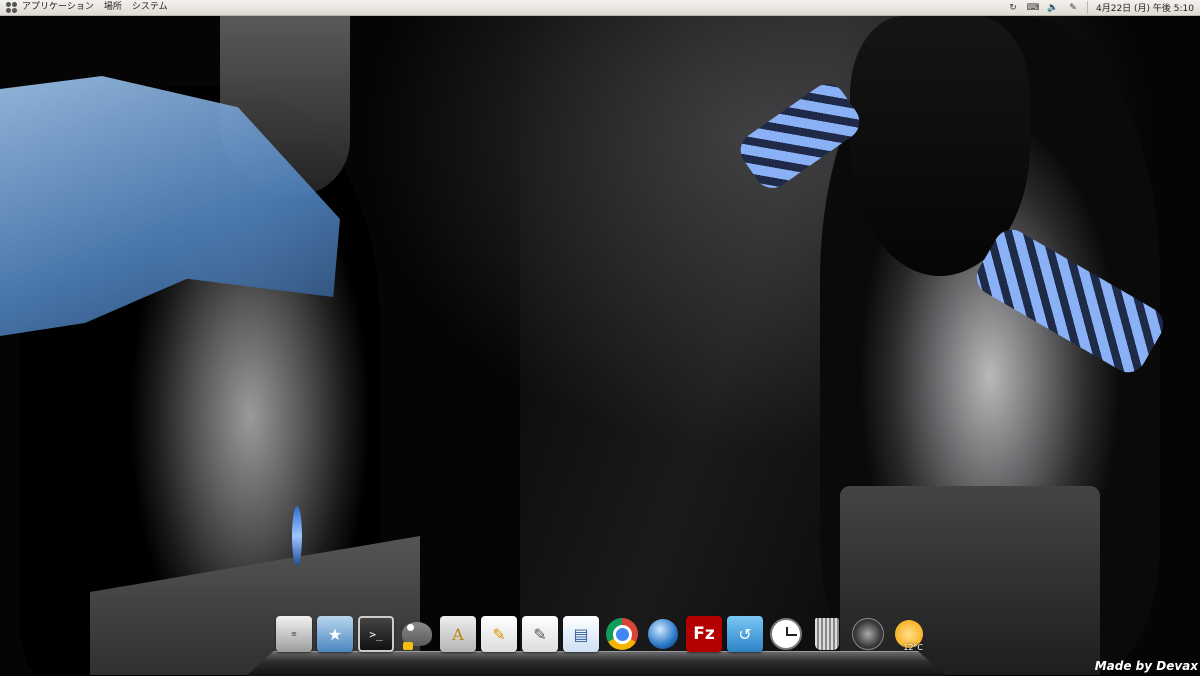  Describe the element at coordinates (12, 7) in the screenshot. I see `main-menu-logo-icon` at that location.